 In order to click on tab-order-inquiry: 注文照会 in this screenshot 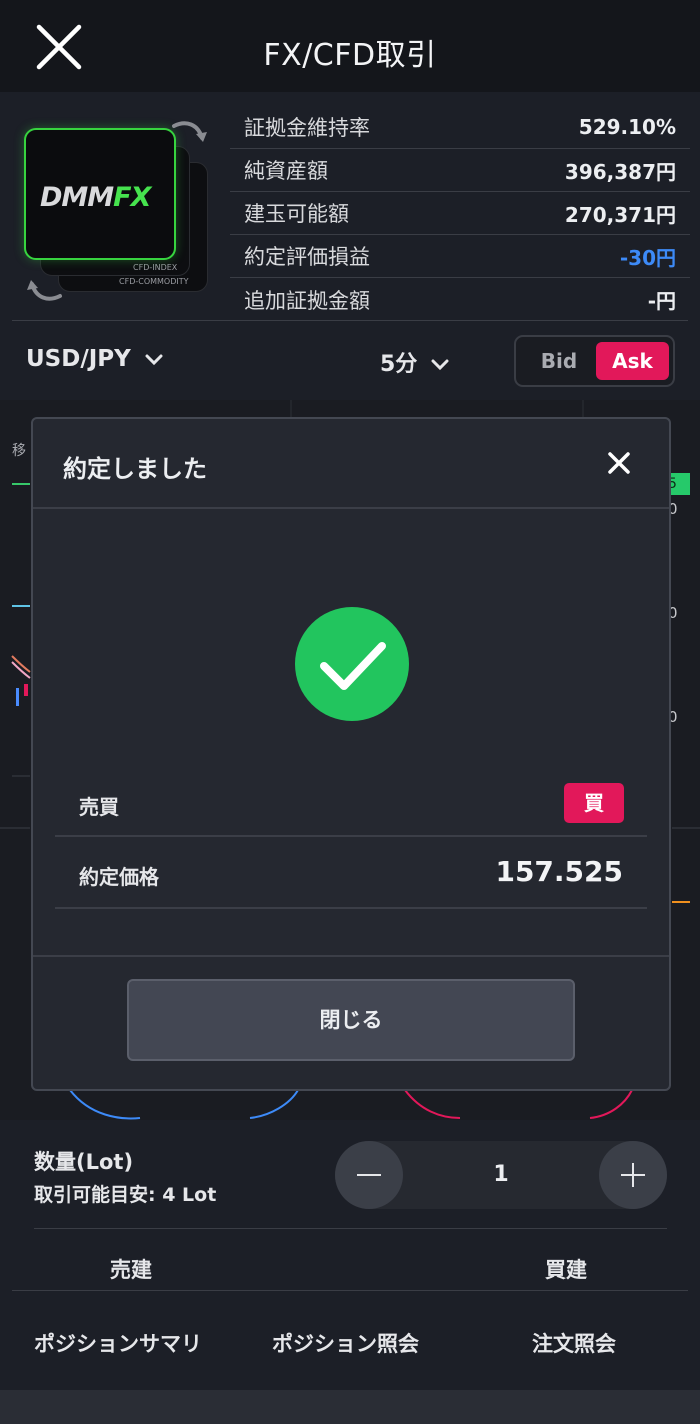, I will do `click(574, 1343)`.